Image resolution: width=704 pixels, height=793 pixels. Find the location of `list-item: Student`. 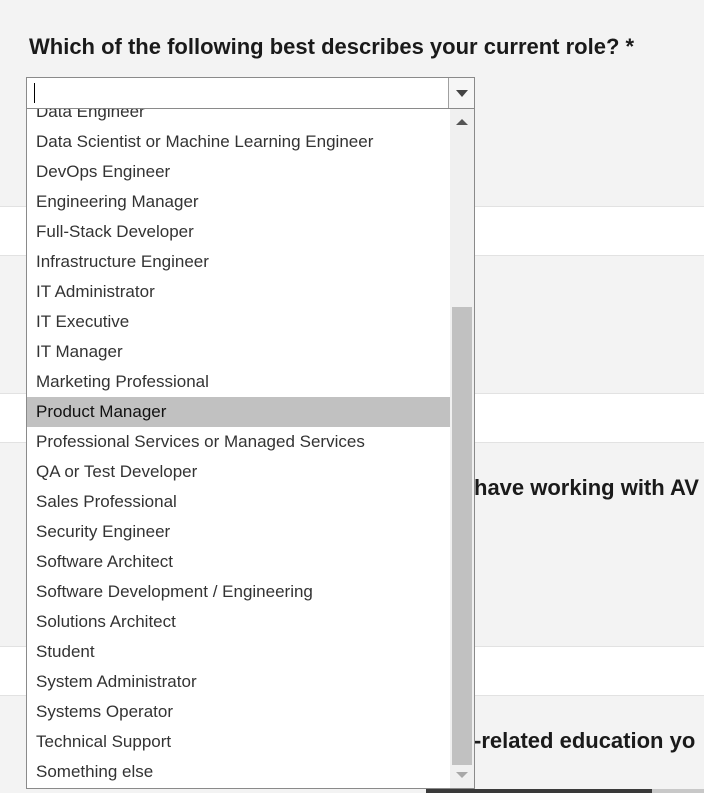

list-item: Student is located at coordinates (238, 652).